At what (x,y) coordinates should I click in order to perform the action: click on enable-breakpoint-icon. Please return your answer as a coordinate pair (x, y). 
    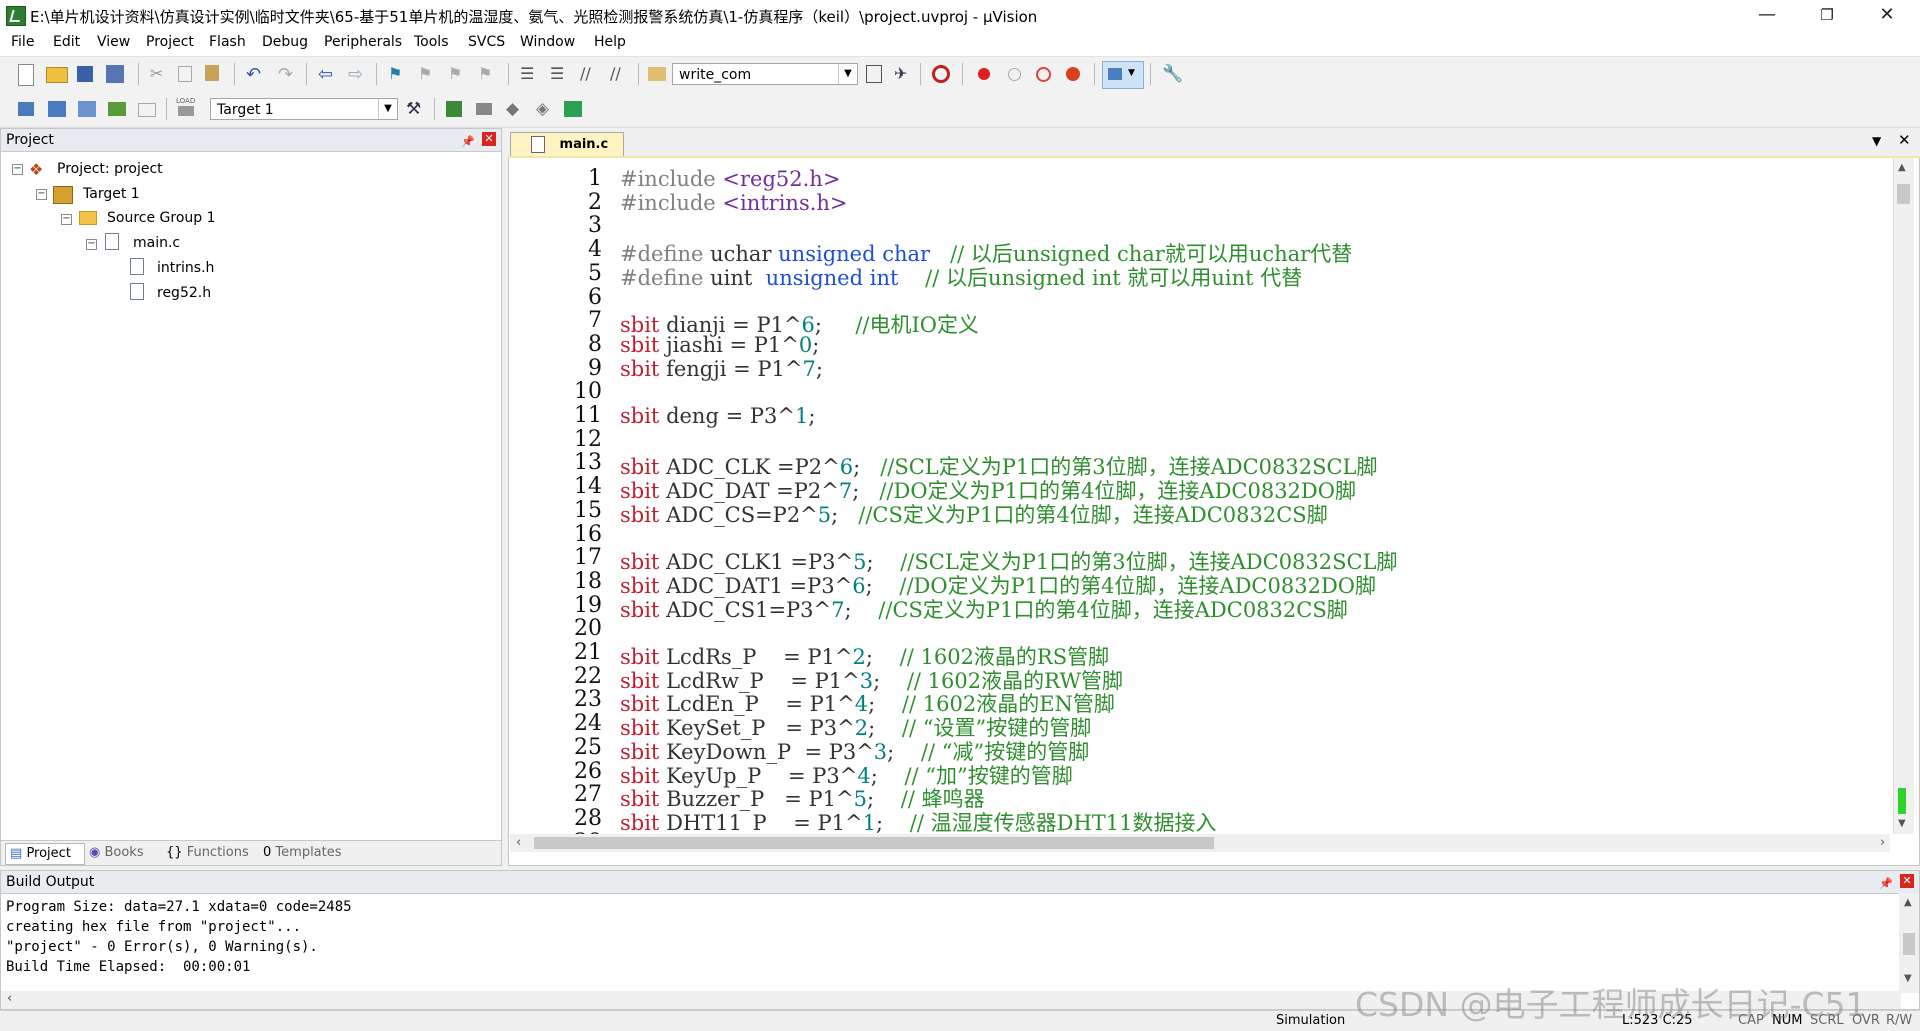
    Looking at the image, I should click on (1014, 74).